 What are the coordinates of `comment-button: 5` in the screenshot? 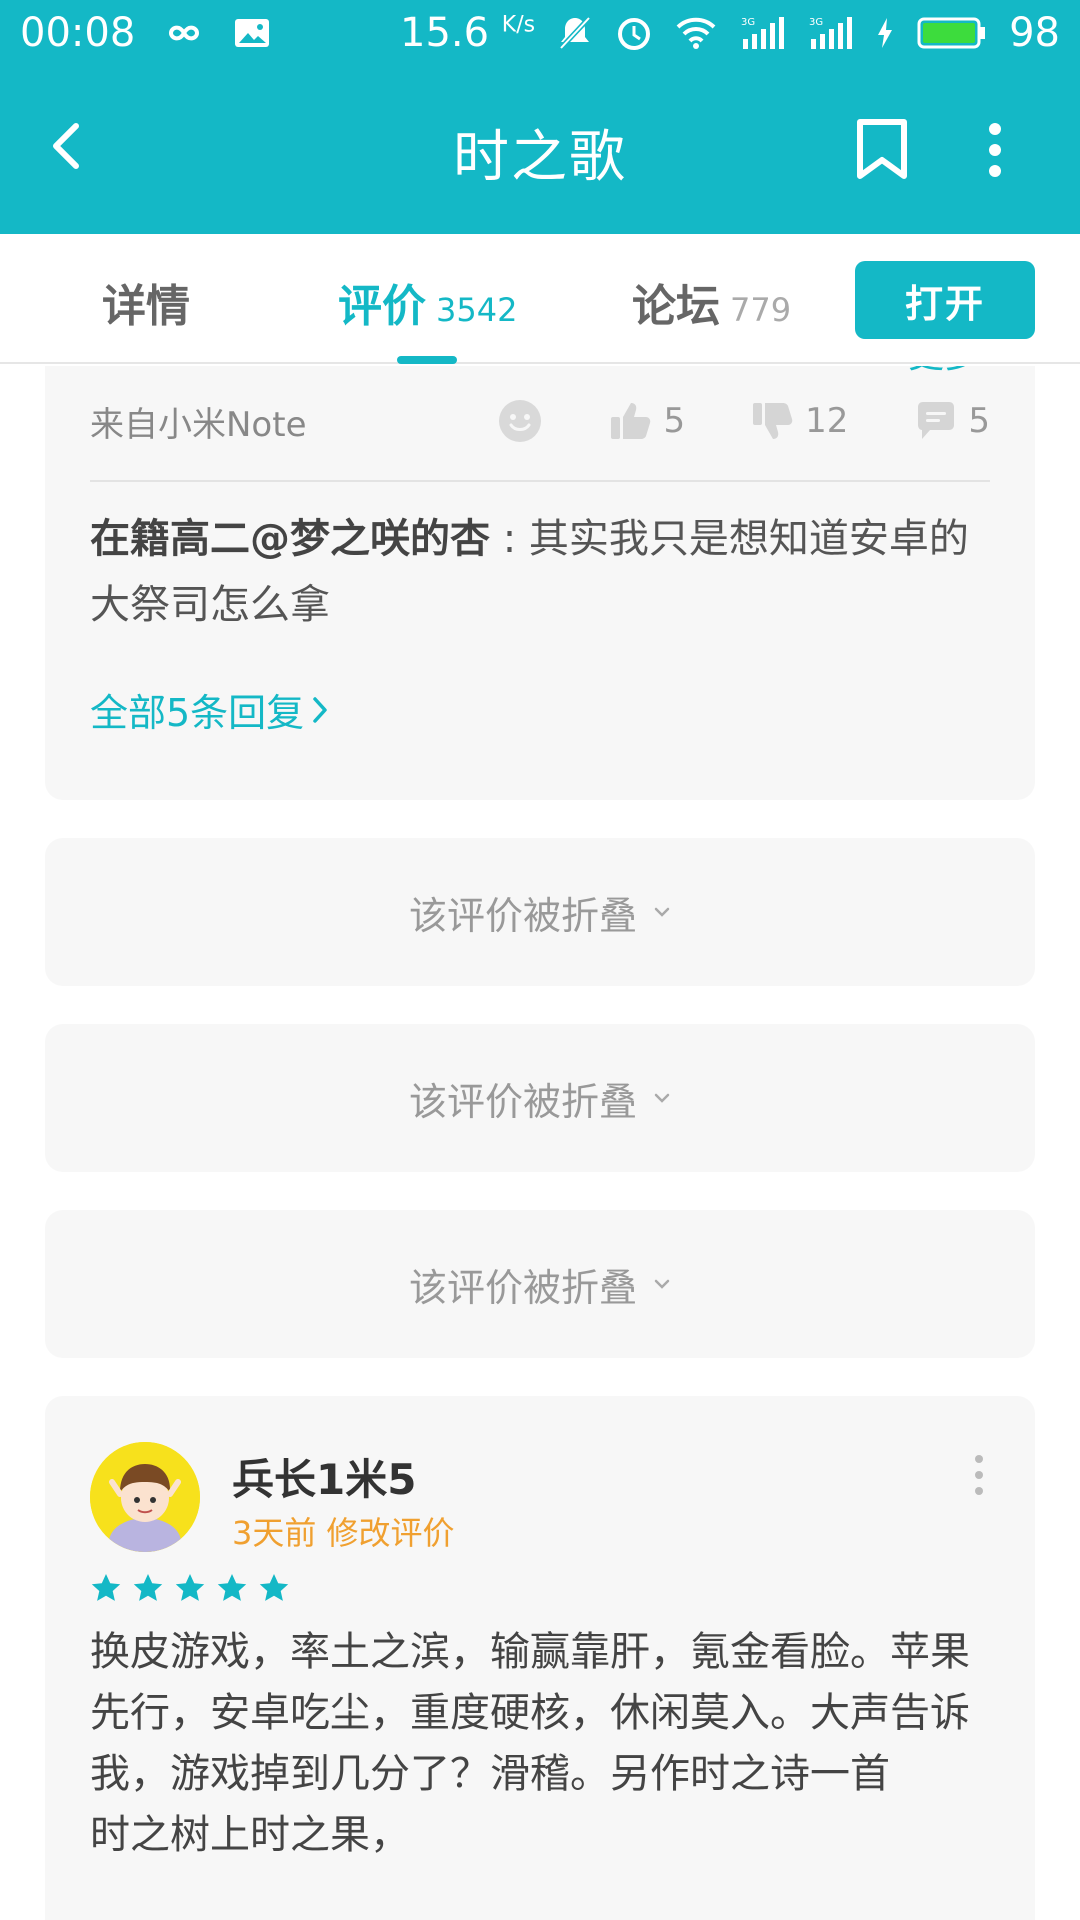 It's located at (952, 421).